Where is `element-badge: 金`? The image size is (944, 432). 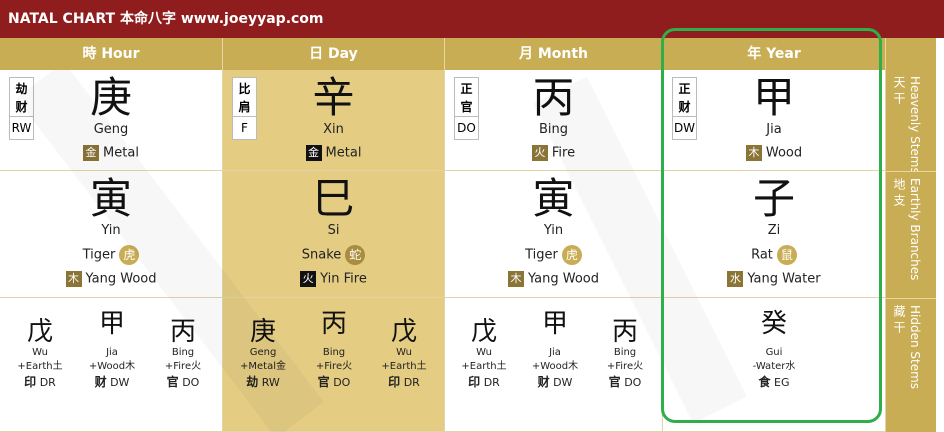 element-badge: 金 is located at coordinates (91, 153).